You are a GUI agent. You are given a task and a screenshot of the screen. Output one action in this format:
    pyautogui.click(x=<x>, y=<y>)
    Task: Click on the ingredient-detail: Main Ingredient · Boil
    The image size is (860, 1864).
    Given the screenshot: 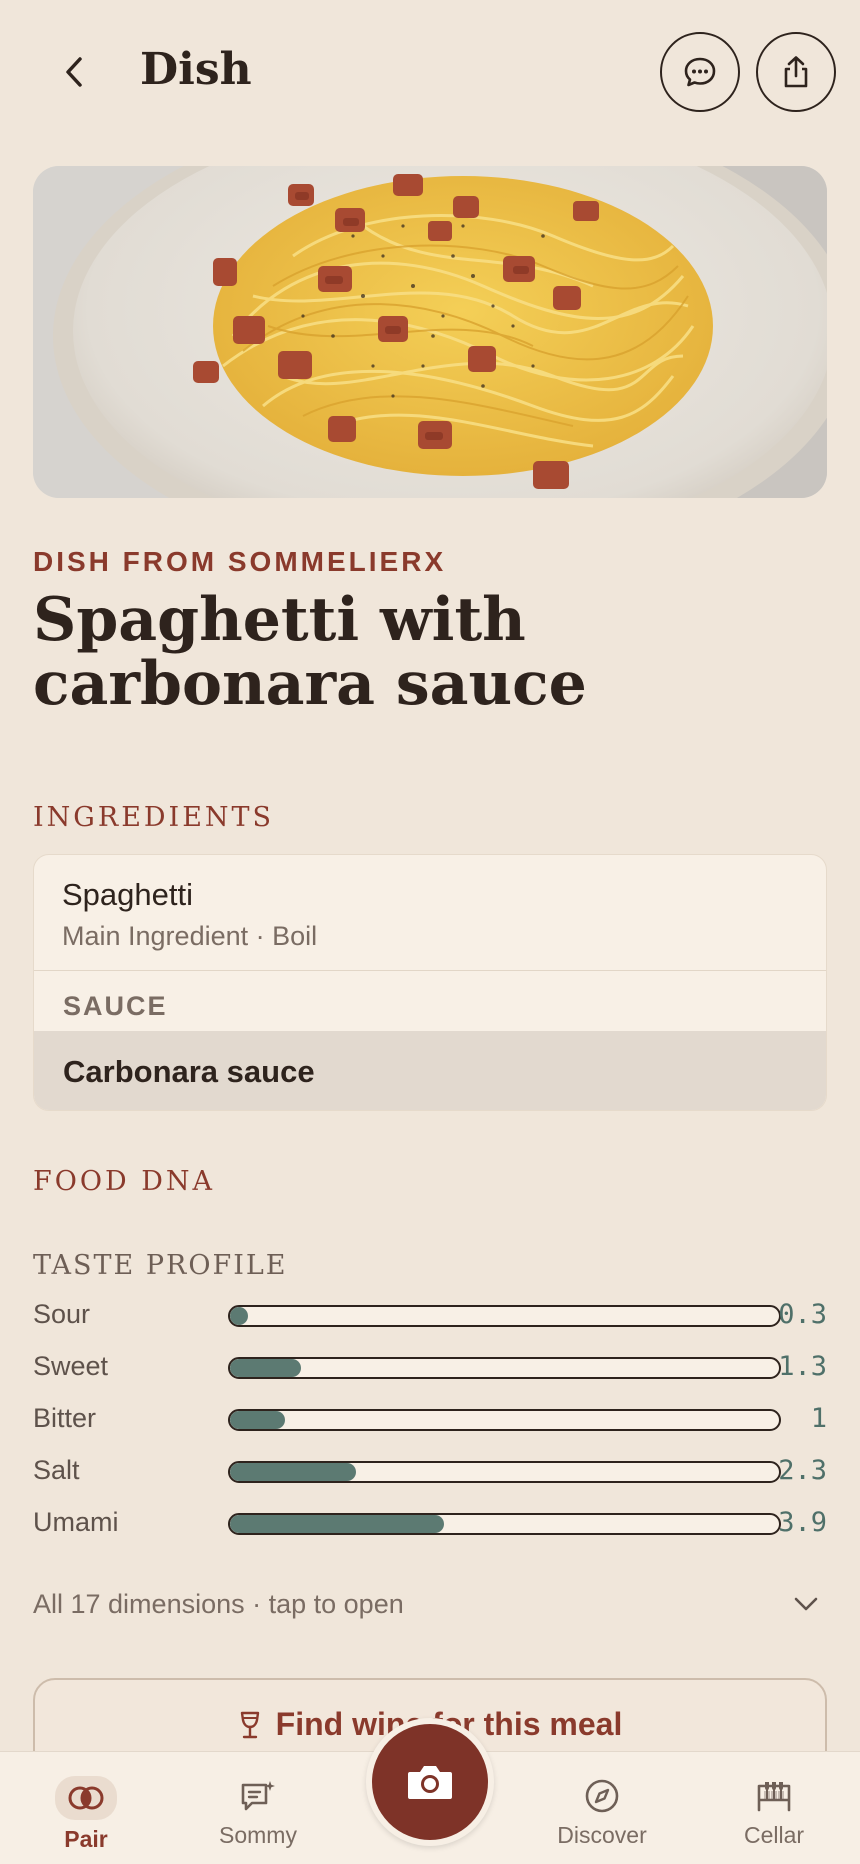 What is the action you would take?
    pyautogui.click(x=190, y=936)
    